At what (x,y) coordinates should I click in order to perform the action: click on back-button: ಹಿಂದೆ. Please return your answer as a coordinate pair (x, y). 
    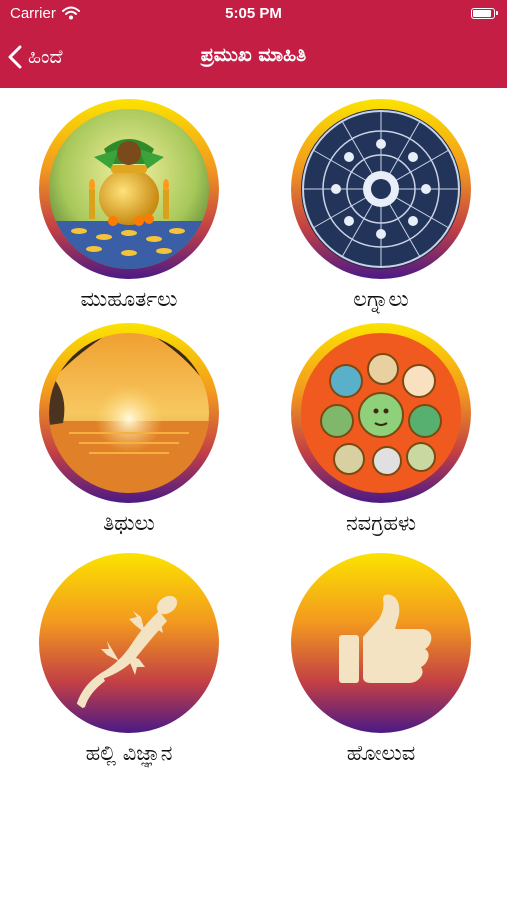
    Looking at the image, I should click on (35, 57).